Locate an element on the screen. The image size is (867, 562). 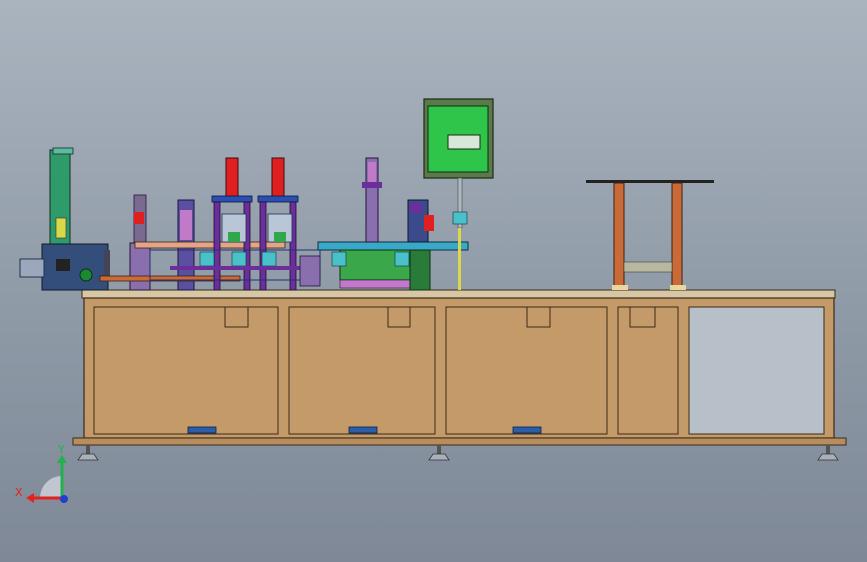
coordinate-triad: X Y is located at coordinates (41, 473).